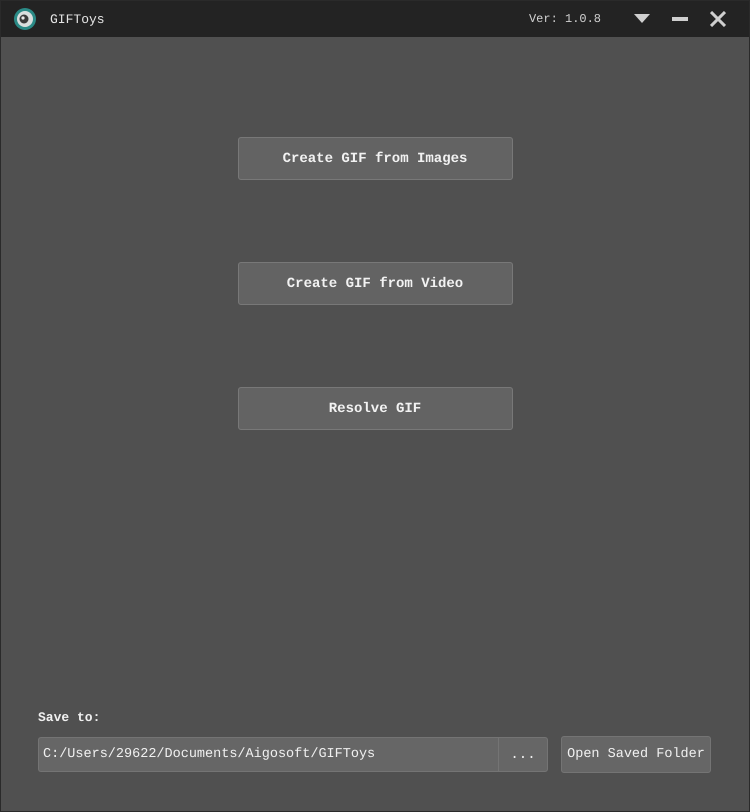 The width and height of the screenshot is (750, 812). I want to click on action-button: Create GIF from Images, so click(375, 158).